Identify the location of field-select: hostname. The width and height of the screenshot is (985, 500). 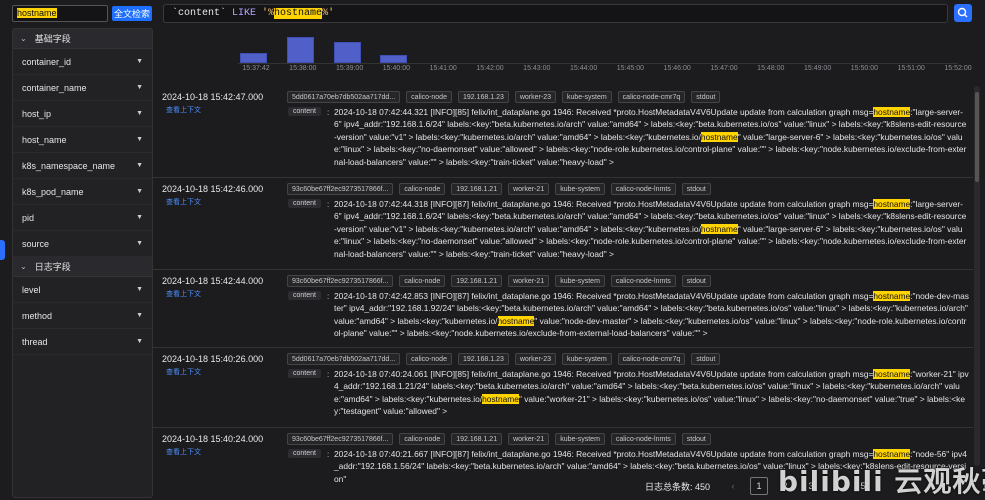
(60, 13).